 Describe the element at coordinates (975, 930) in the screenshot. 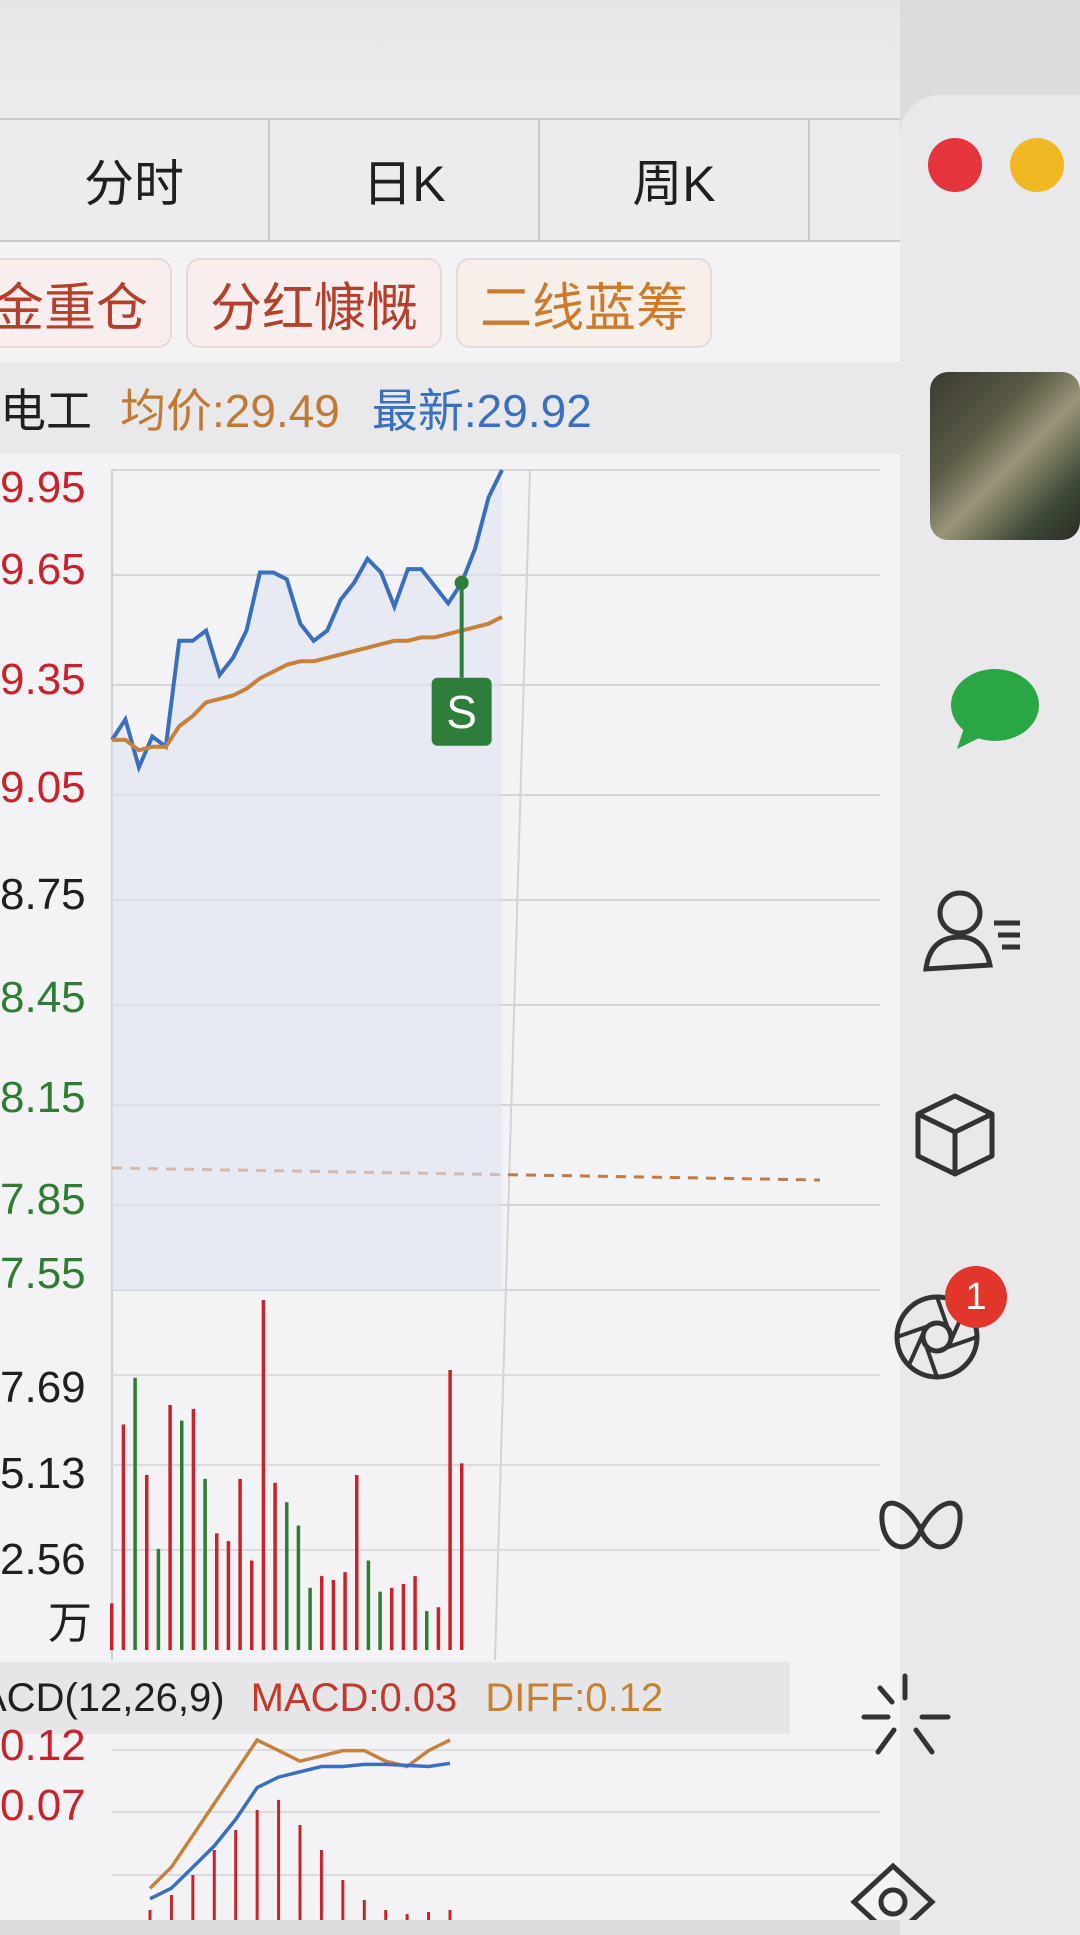

I see `contacts-icon` at that location.